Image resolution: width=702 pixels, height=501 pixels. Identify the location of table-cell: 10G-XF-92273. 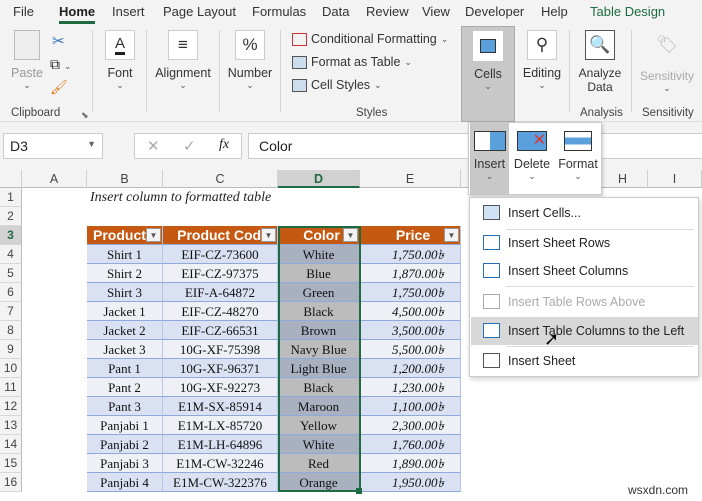
(220, 387).